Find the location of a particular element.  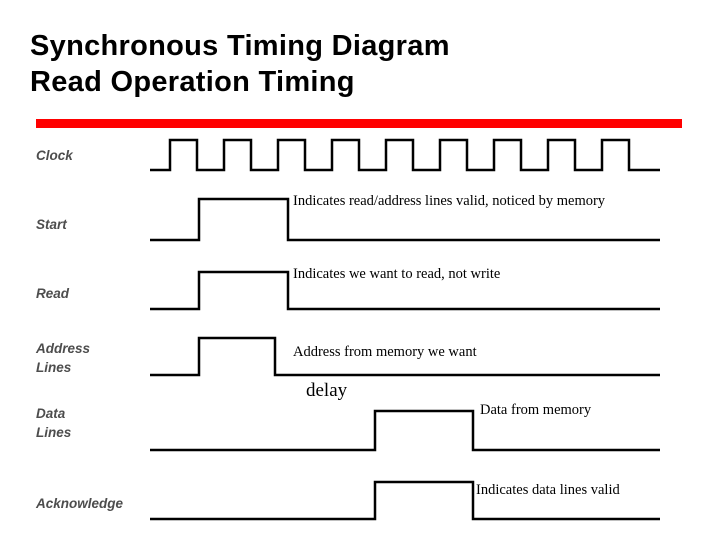

waveform-acknowledge is located at coordinates (405, 500).